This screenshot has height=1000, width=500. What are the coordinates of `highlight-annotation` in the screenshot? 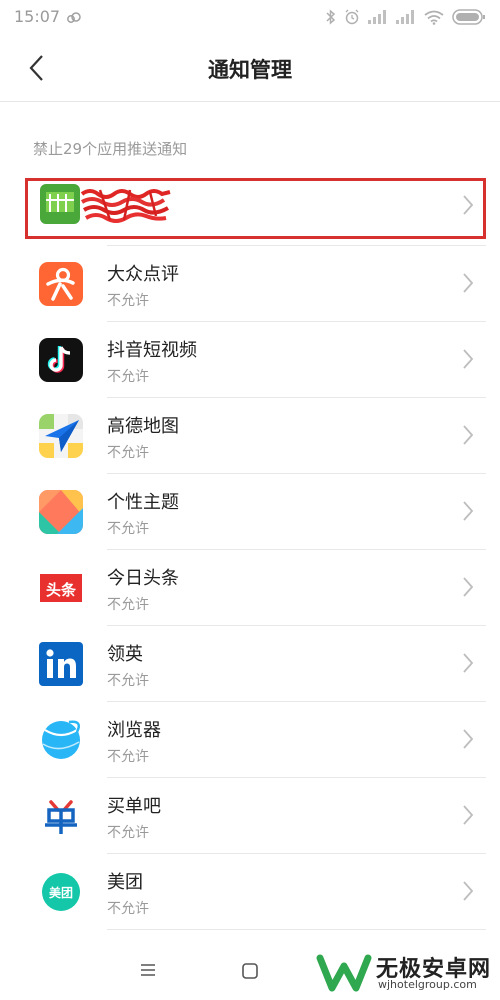 It's located at (255, 208).